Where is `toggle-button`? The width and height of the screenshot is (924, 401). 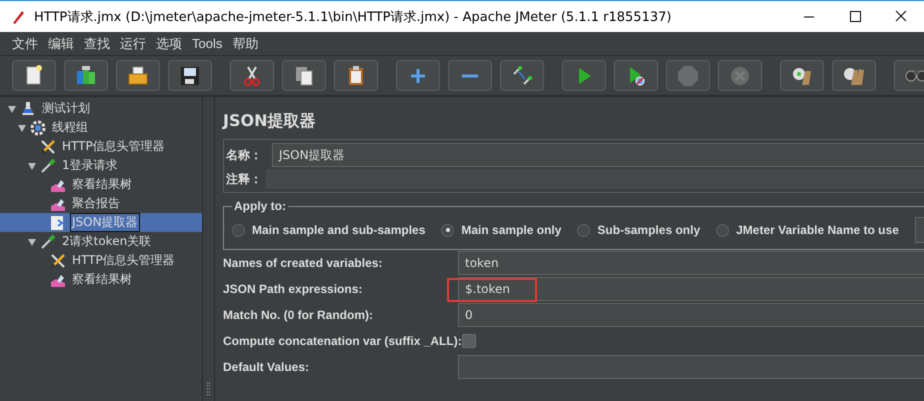 toggle-button is located at coordinates (522, 75).